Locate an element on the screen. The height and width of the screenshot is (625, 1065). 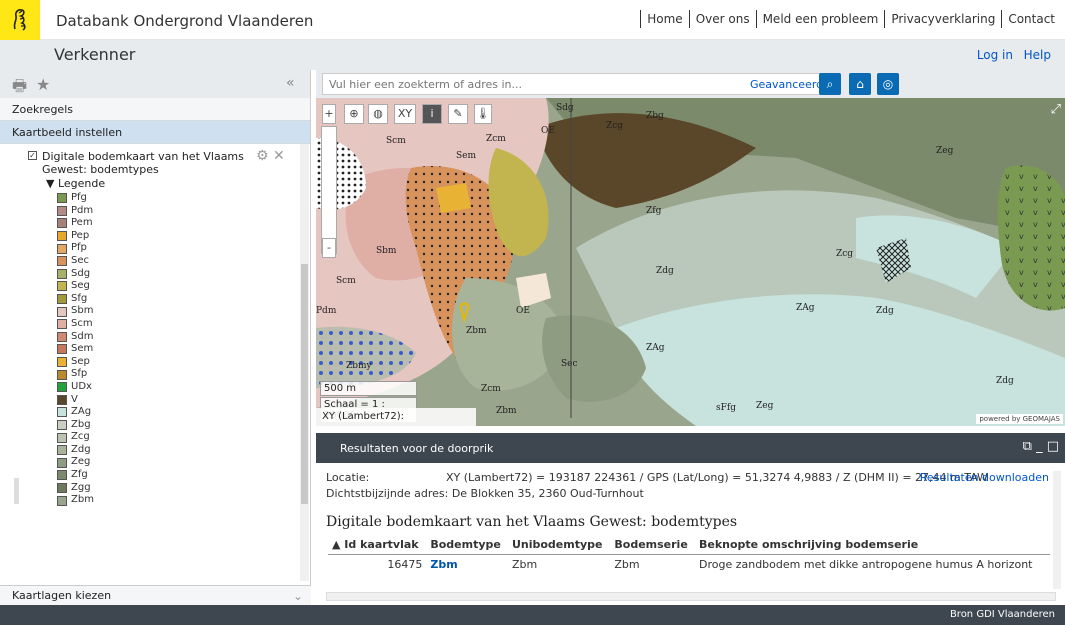
zoom-in-button: + is located at coordinates (329, 114).